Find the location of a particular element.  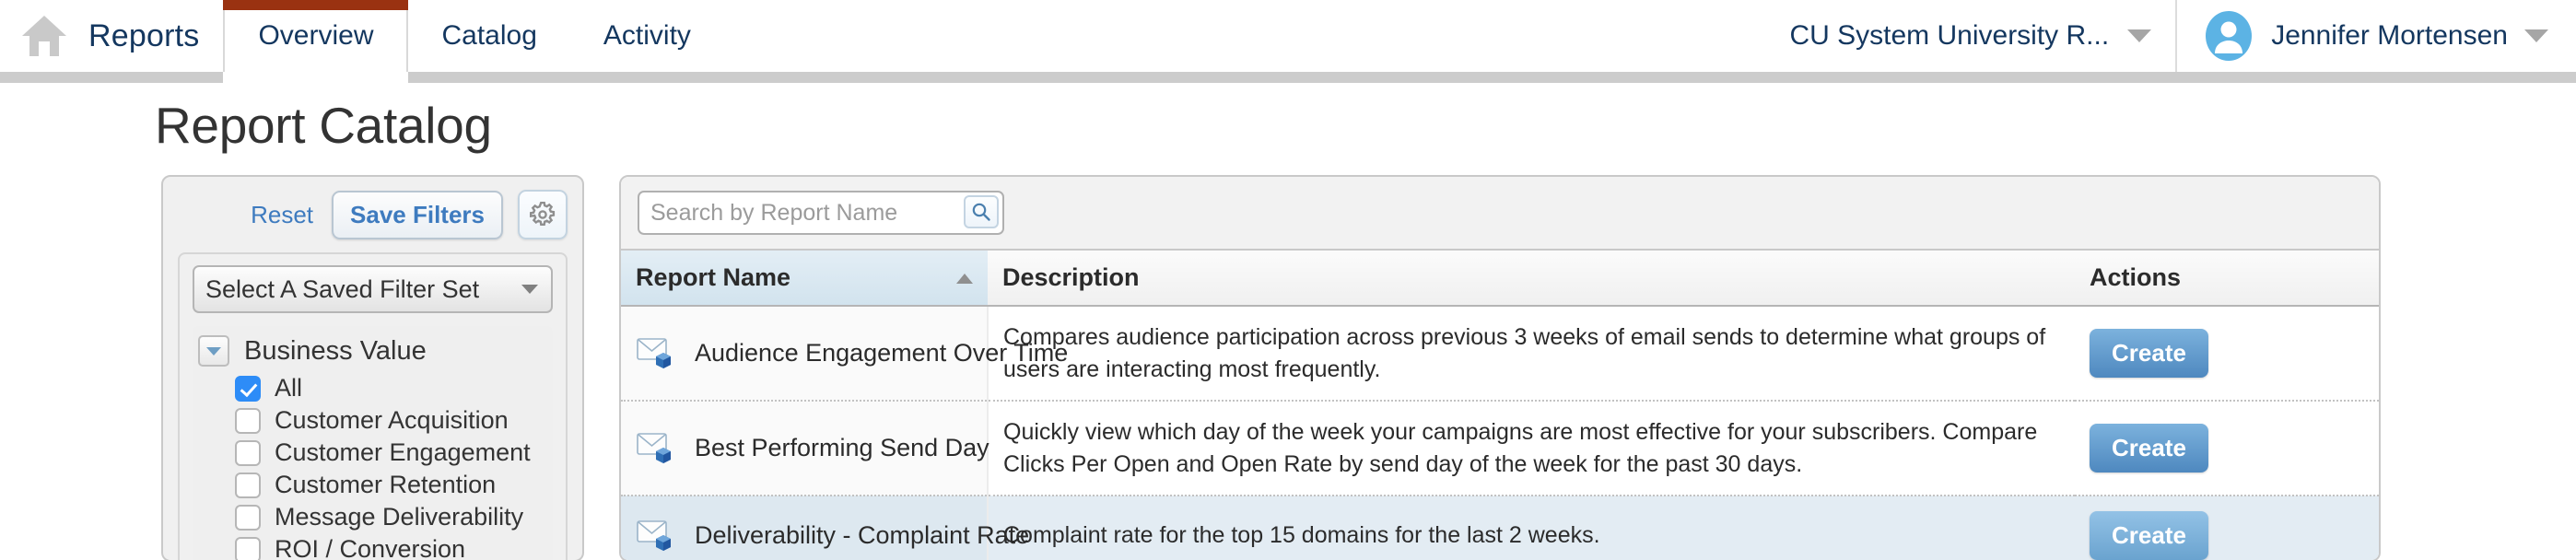

filter-actions: Reset Save Filters is located at coordinates (373, 221).